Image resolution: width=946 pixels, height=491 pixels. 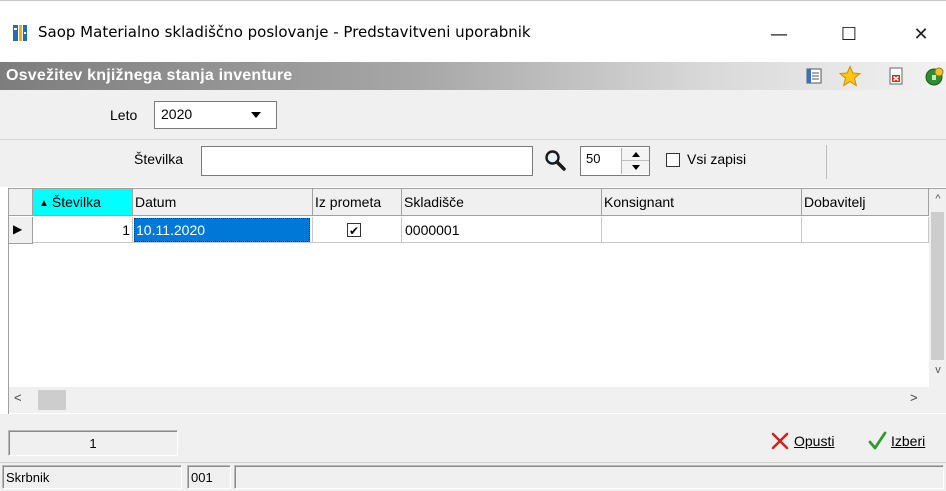 I want to click on status-code: 001, so click(x=209, y=477).